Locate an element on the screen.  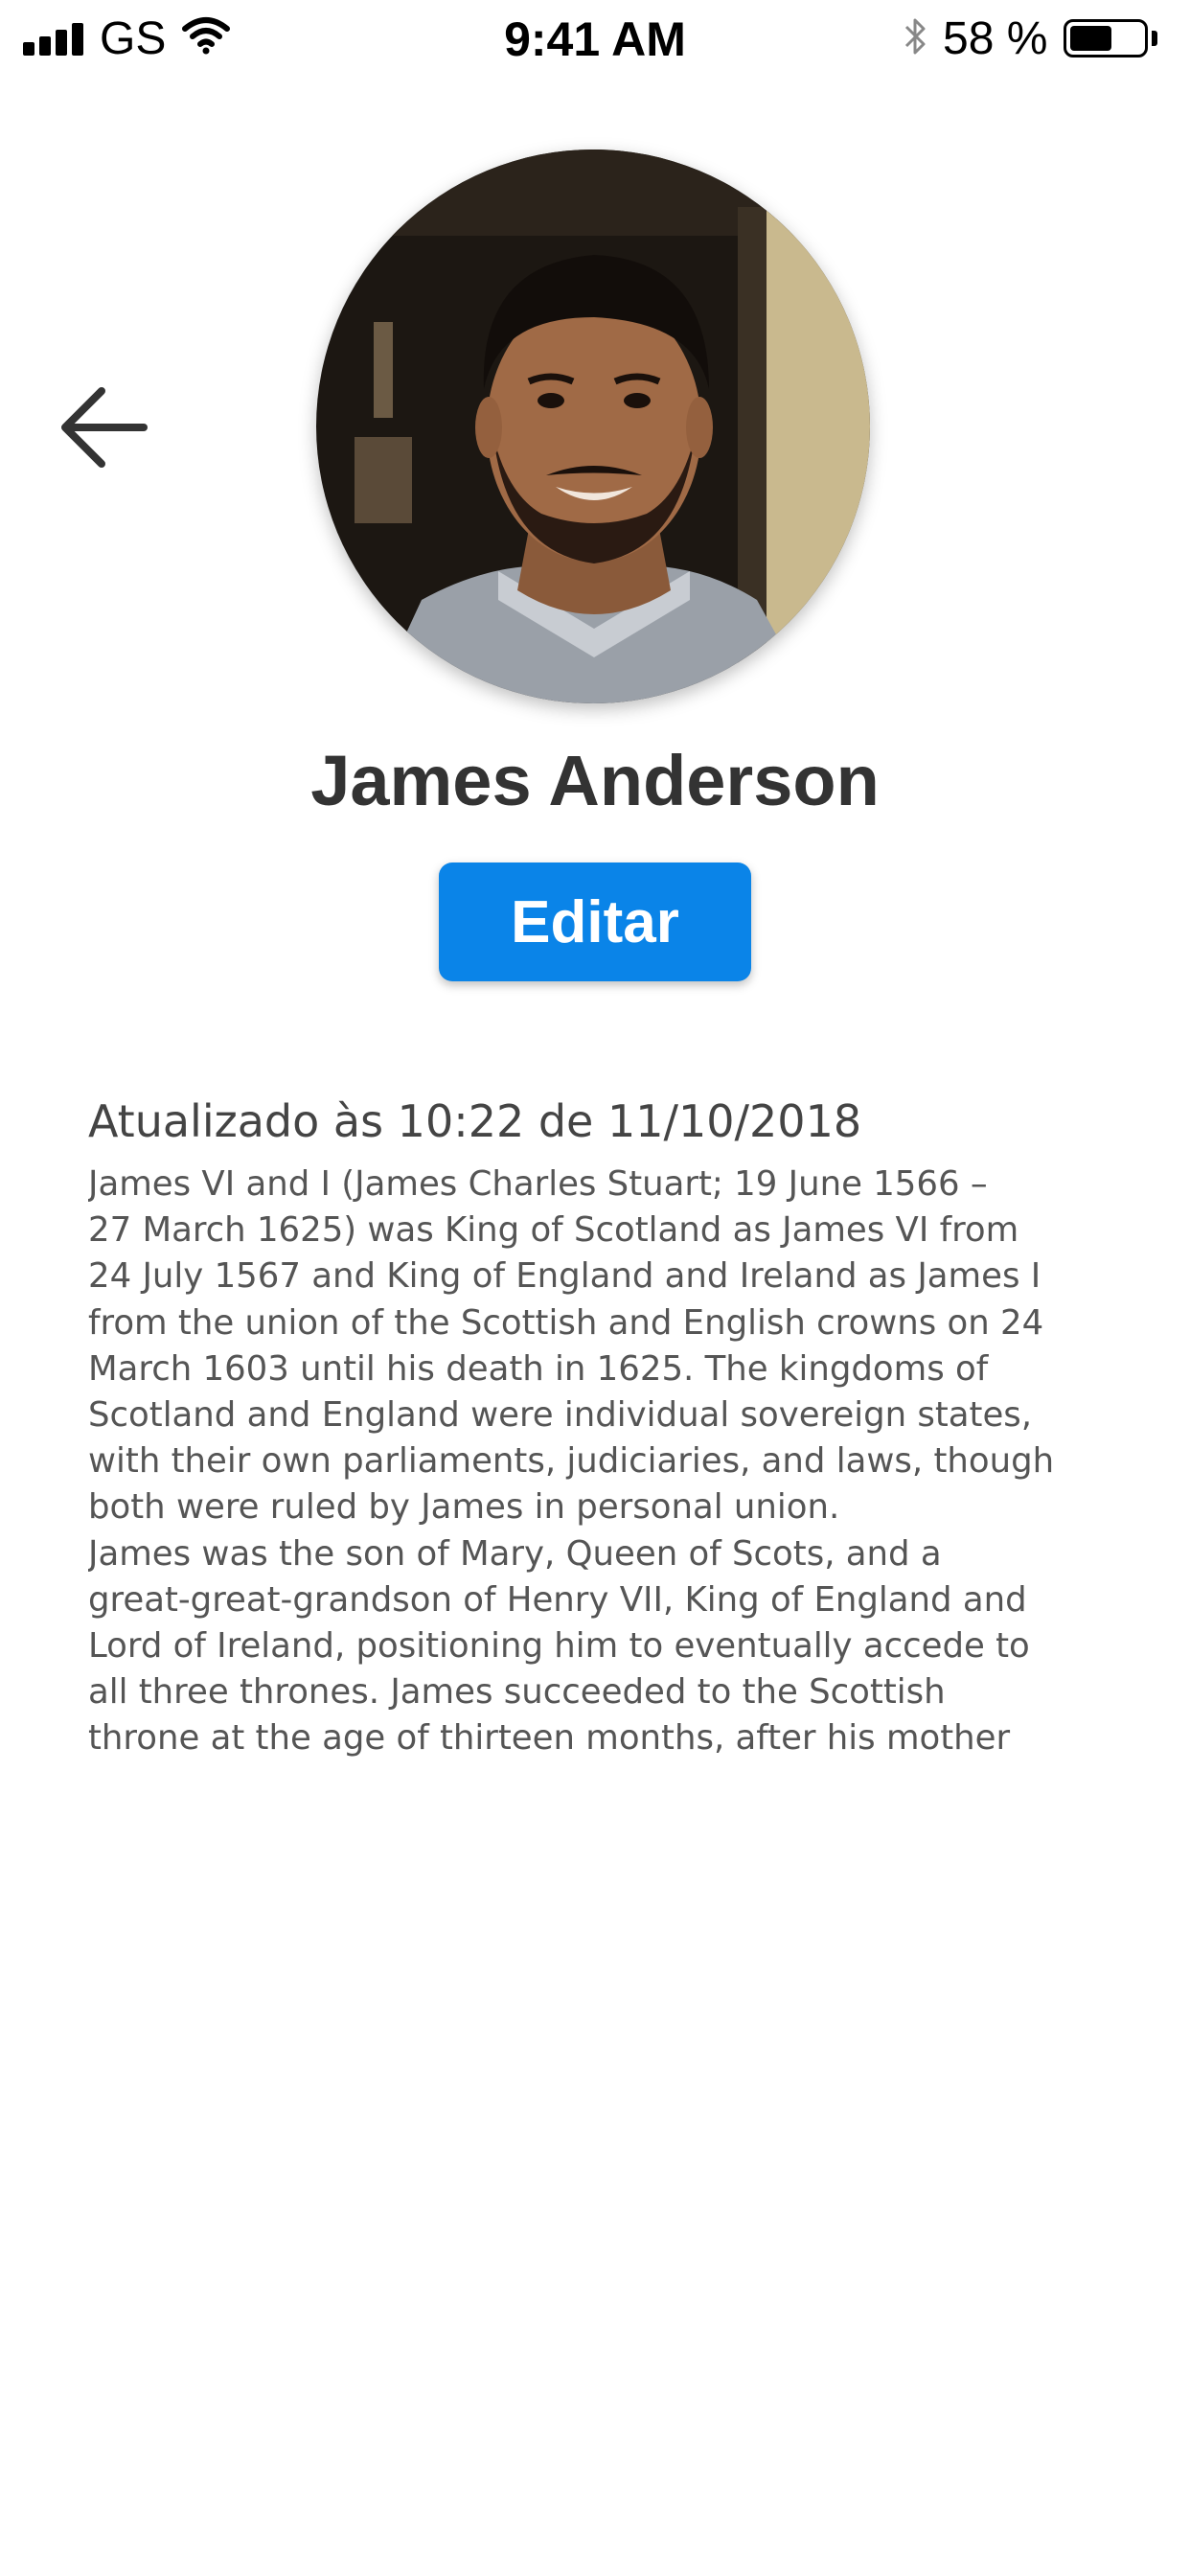
profile-photo is located at coordinates (593, 426).